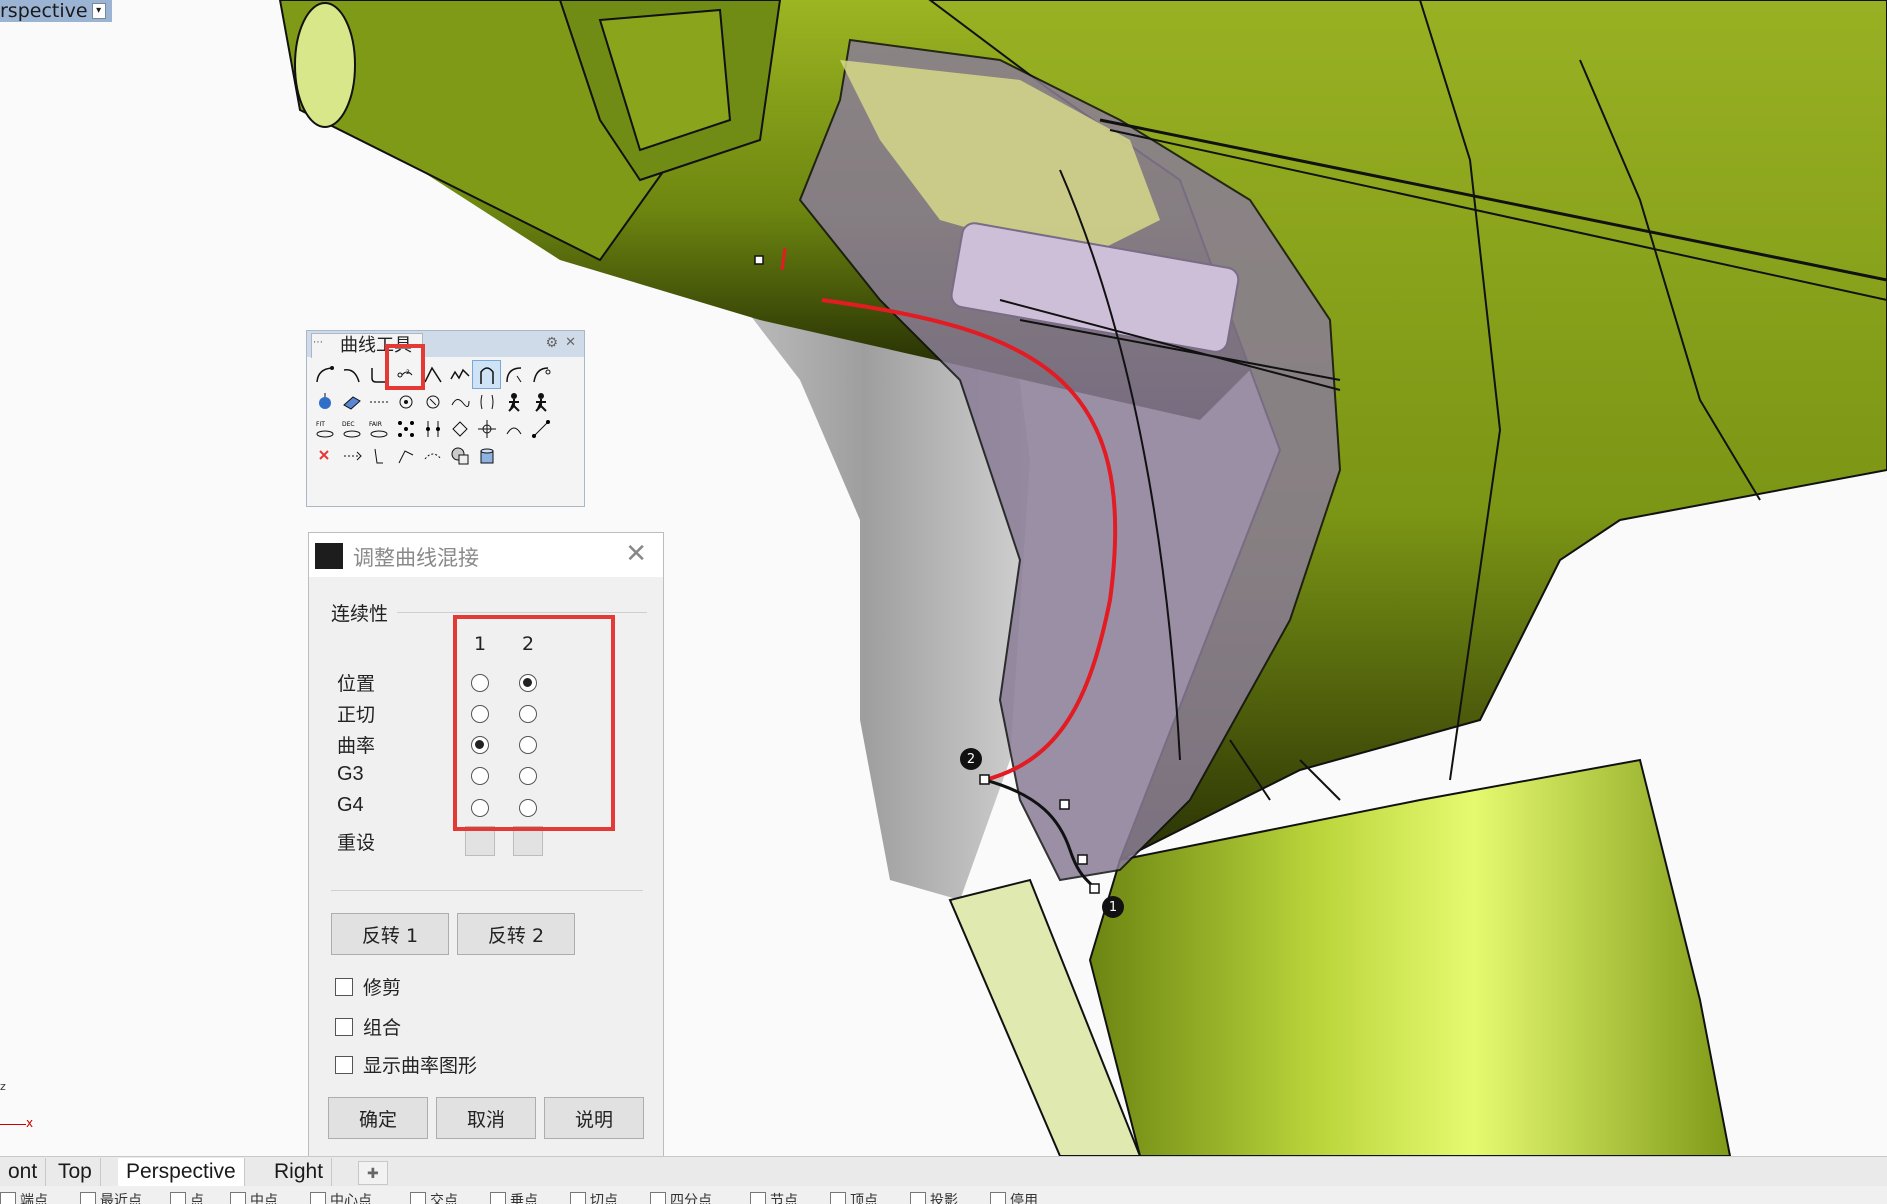 The width and height of the screenshot is (1887, 1204). What do you see at coordinates (23, 1172) in the screenshot?
I see `tab-front: ont` at bounding box center [23, 1172].